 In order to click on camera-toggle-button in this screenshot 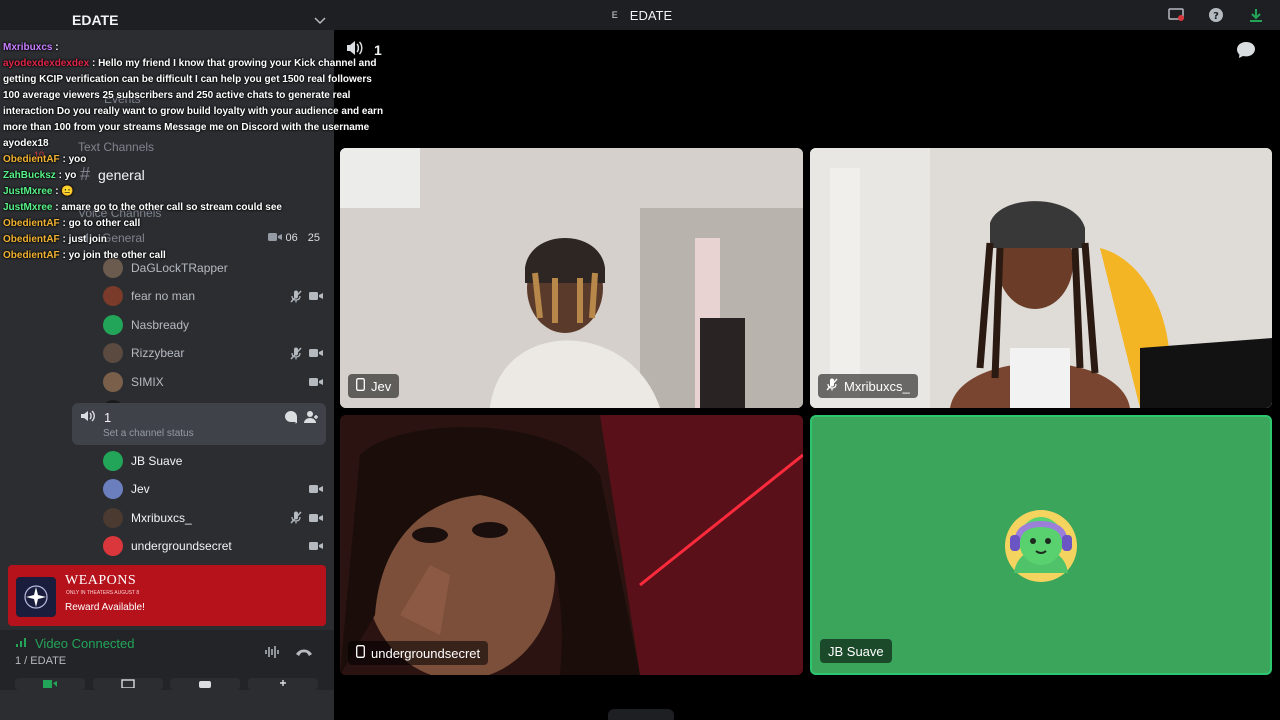, I will do `click(50, 684)`.